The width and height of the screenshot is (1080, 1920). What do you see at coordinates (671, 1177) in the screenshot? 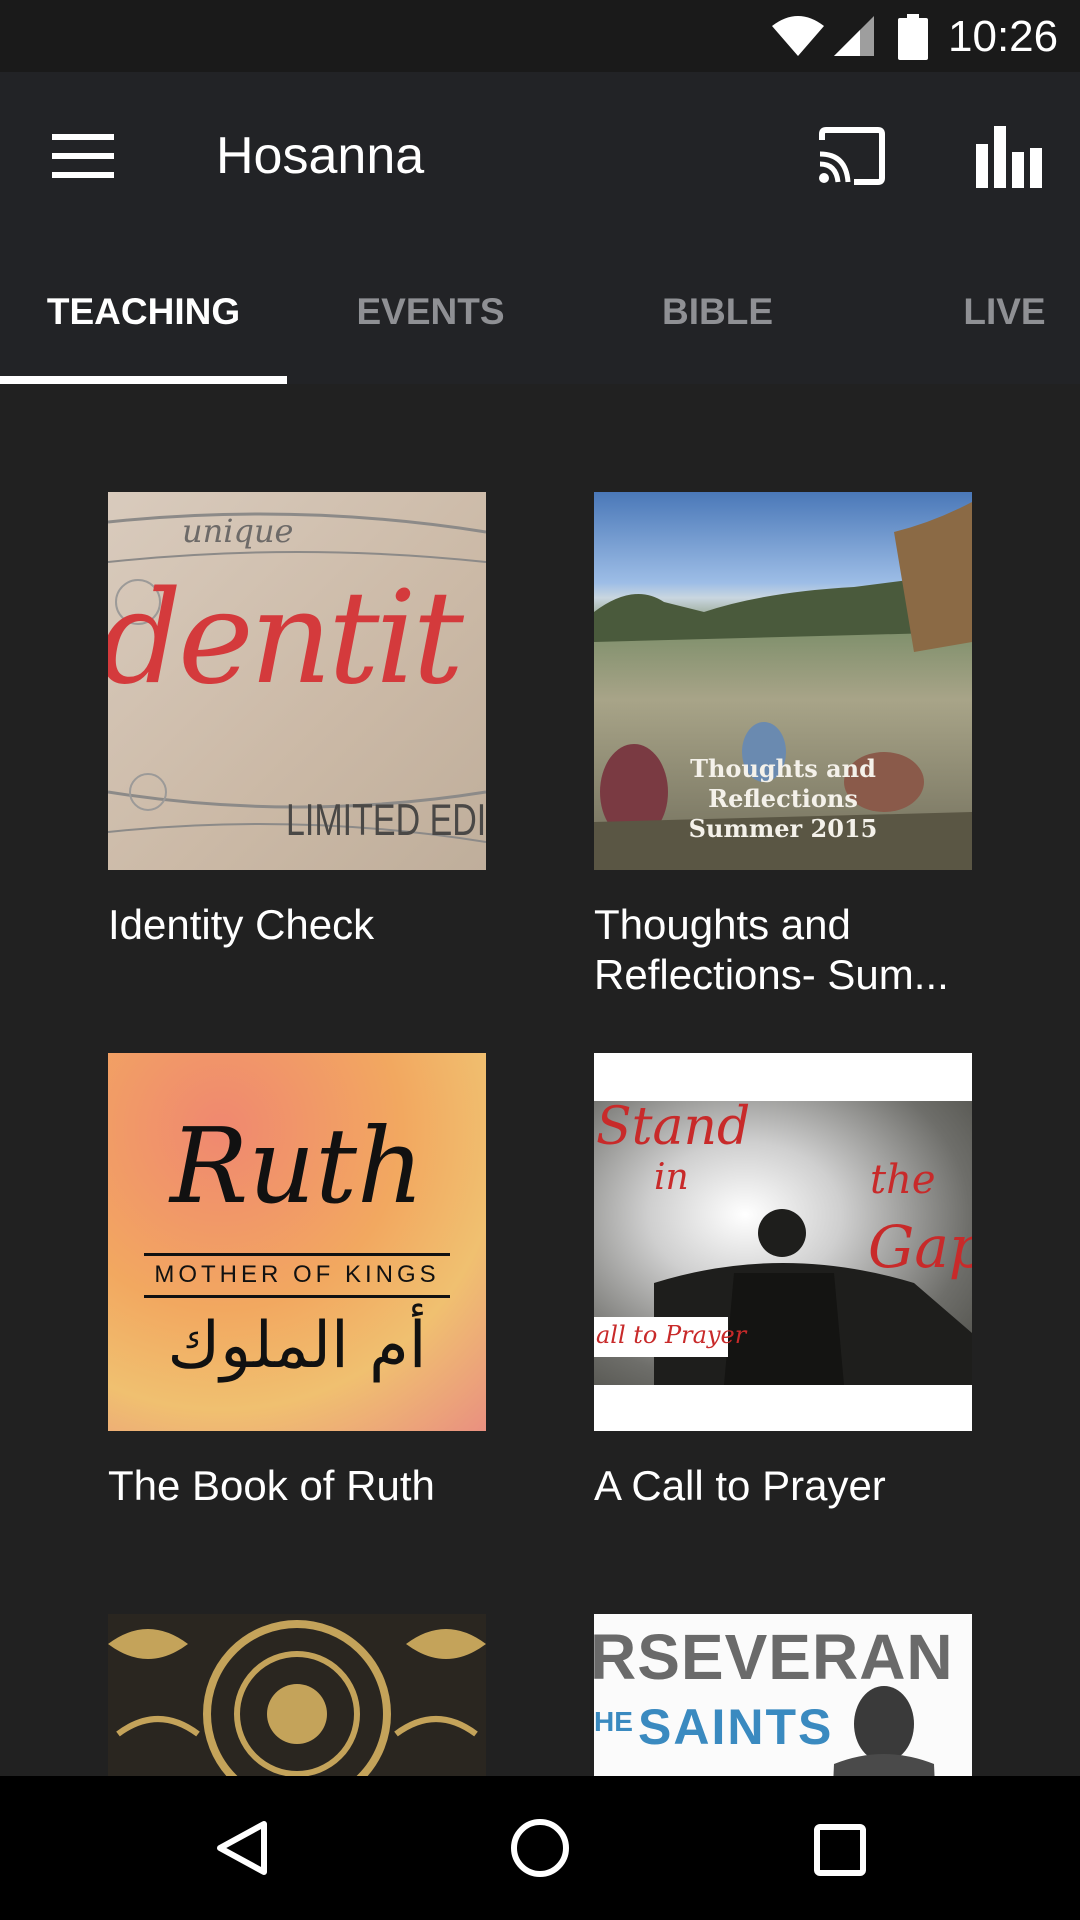
I see `prayer-in-text: in` at bounding box center [671, 1177].